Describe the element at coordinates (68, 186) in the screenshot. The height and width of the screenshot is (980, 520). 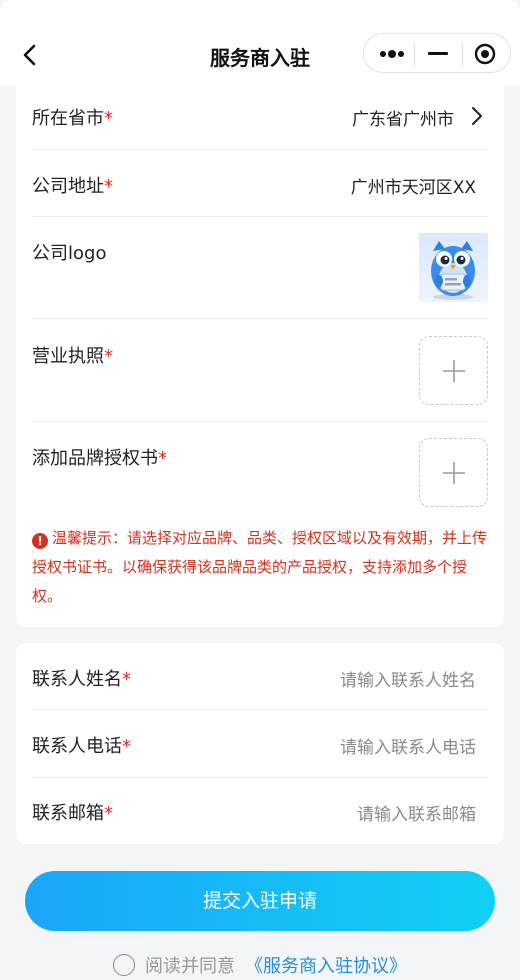
I see `address-label-text: 公司地址` at that location.